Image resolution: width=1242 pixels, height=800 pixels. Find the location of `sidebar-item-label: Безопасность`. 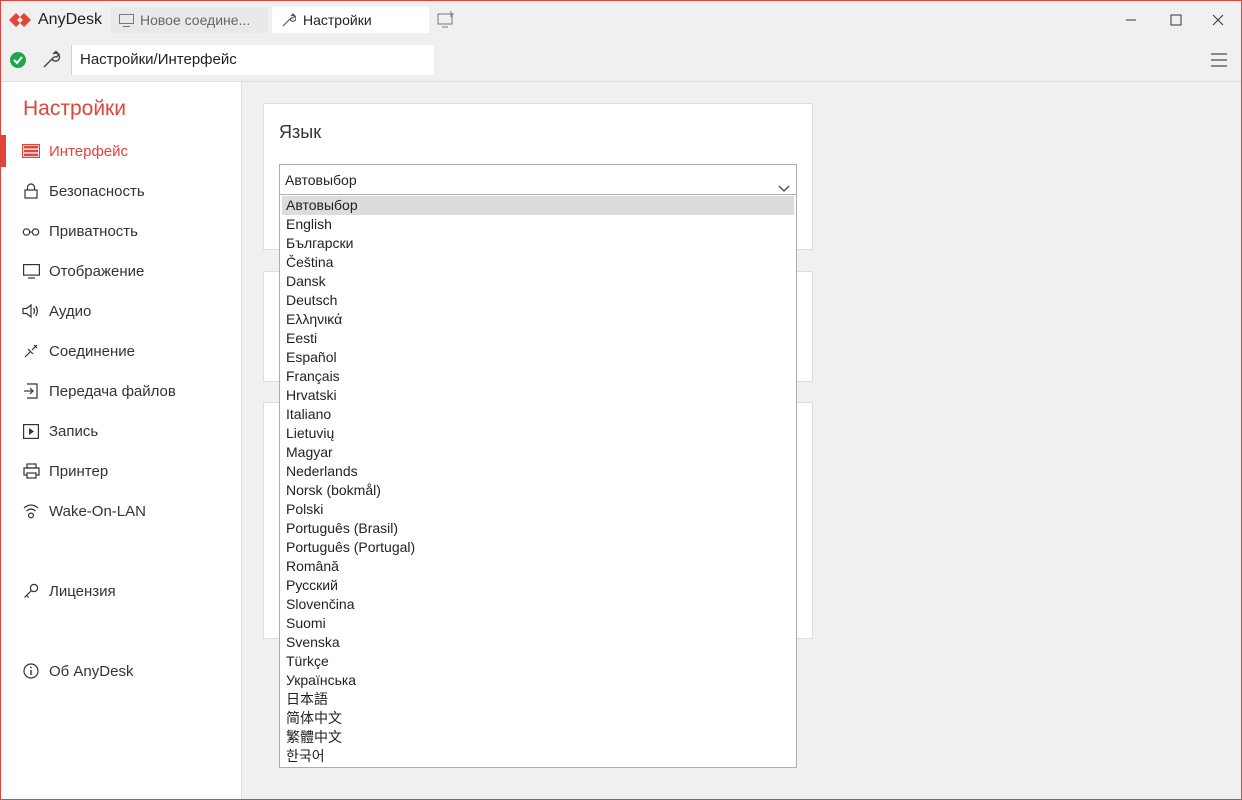

sidebar-item-label: Безопасность is located at coordinates (97, 191).